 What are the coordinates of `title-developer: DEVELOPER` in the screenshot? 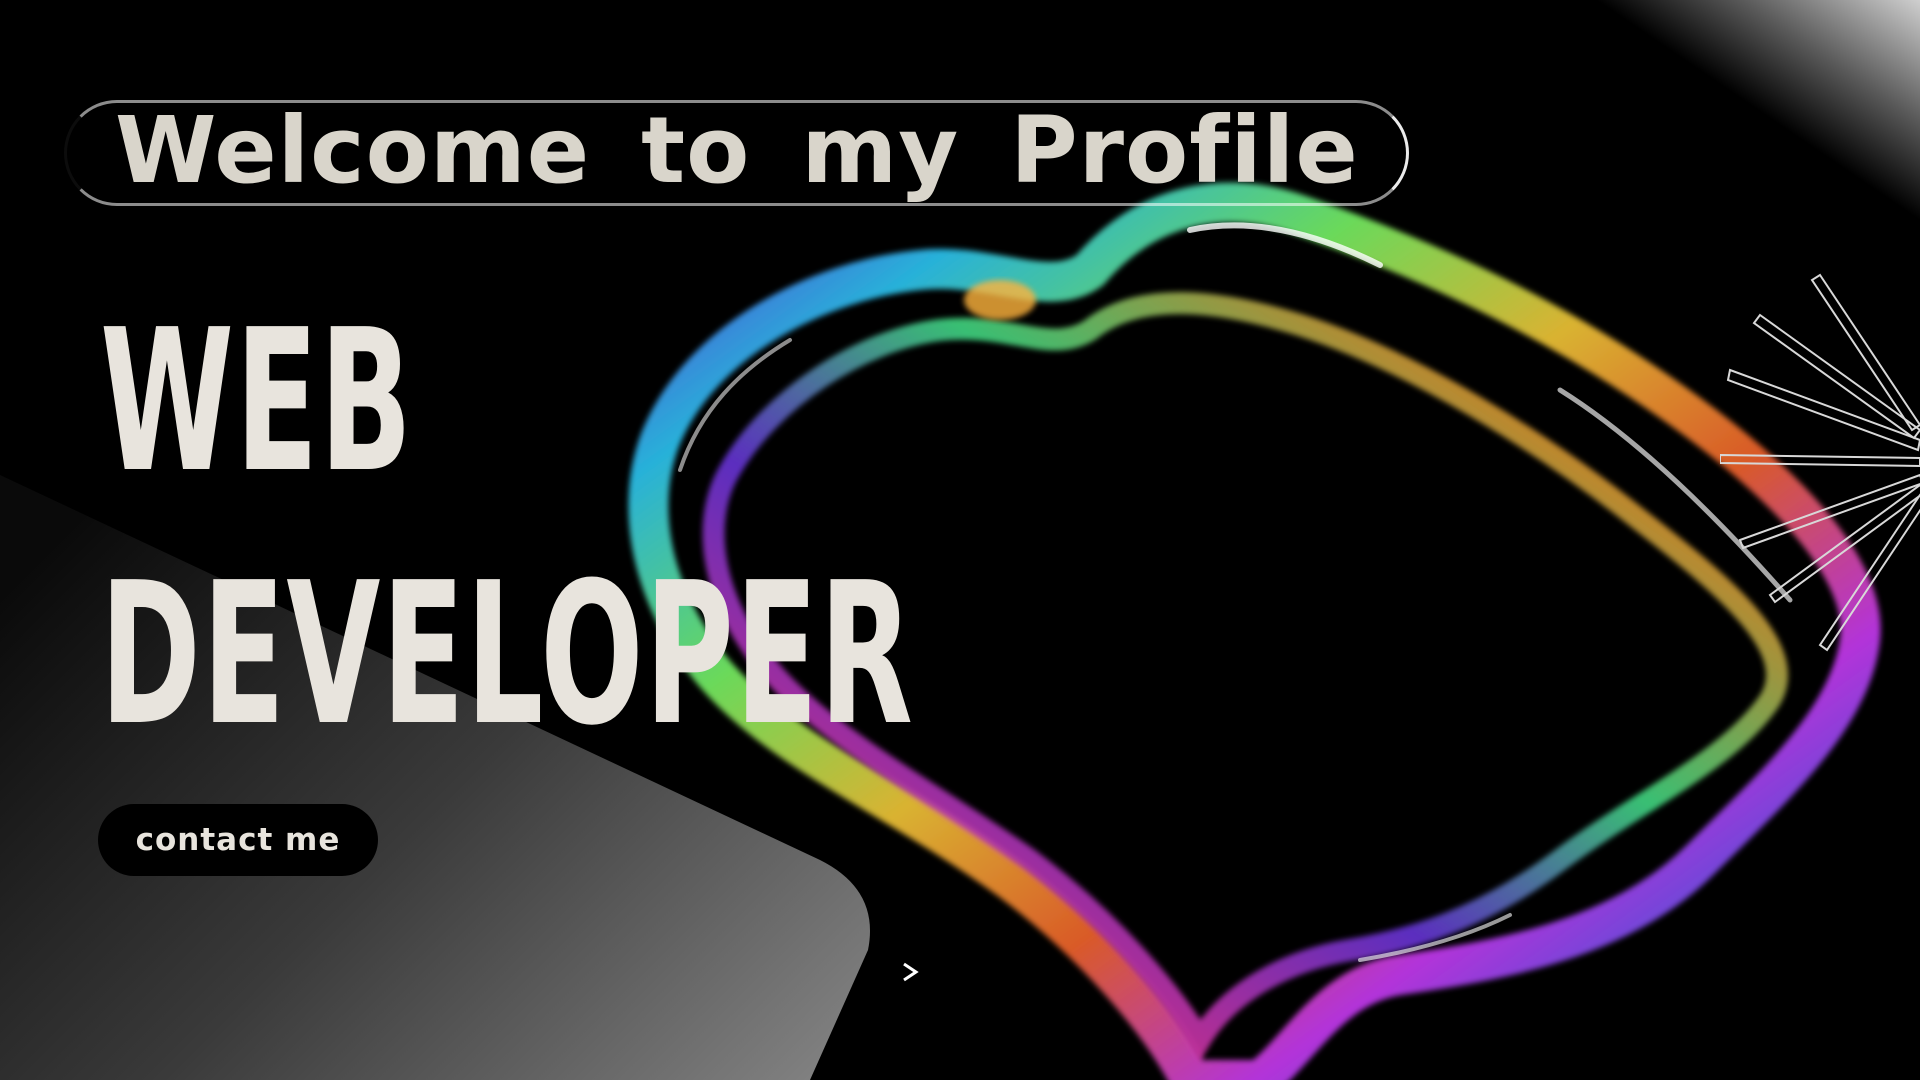 It's located at (507, 655).